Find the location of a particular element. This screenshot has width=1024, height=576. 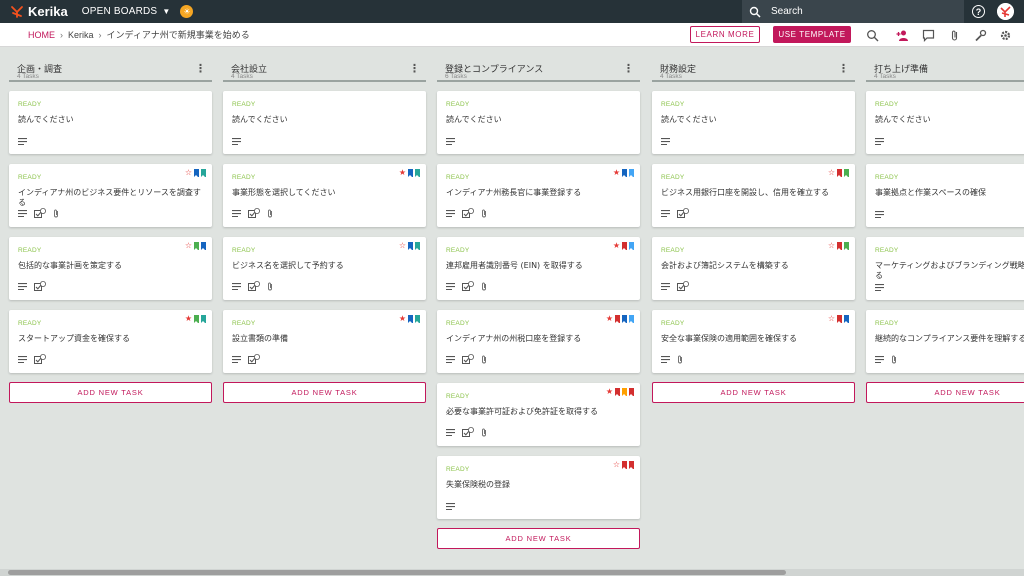

card-title: 安全な事業保険の適用範囲を確保する is located at coordinates (729, 338).